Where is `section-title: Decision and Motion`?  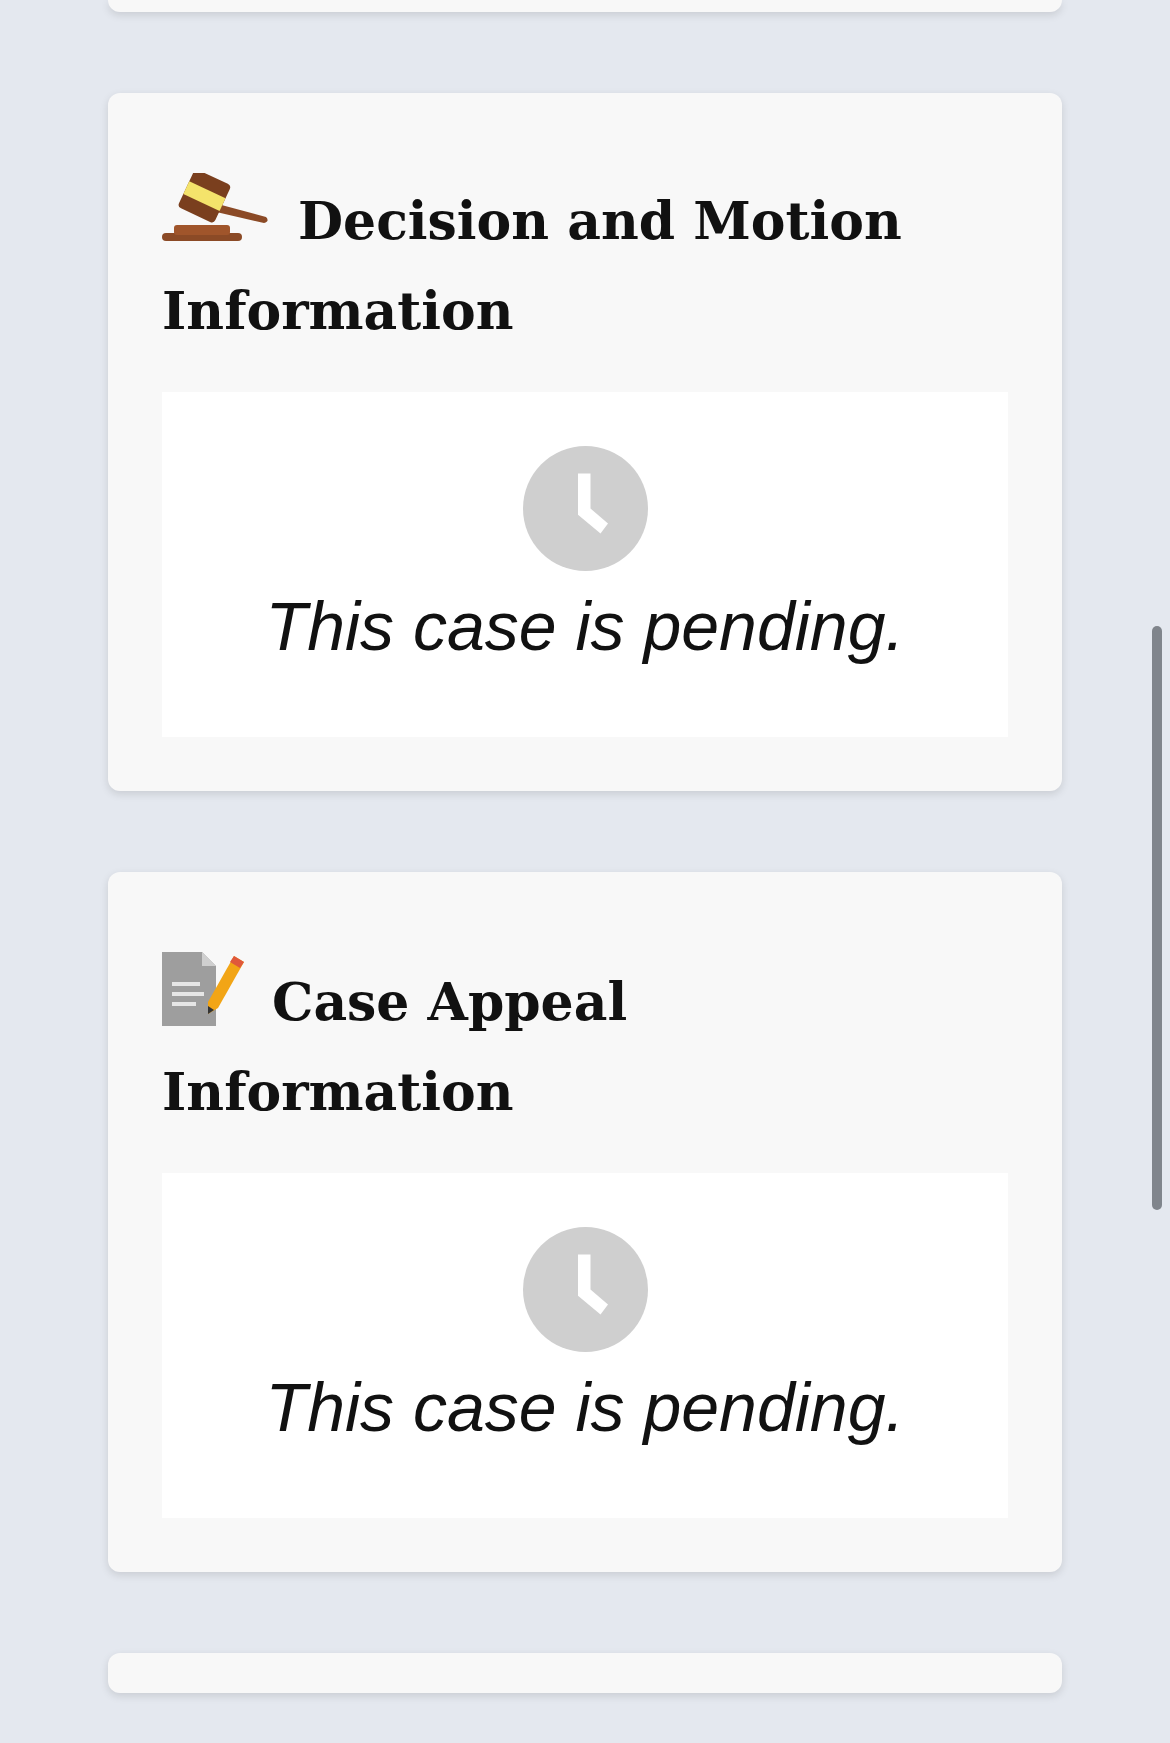 section-title: Decision and Motion is located at coordinates (600, 220).